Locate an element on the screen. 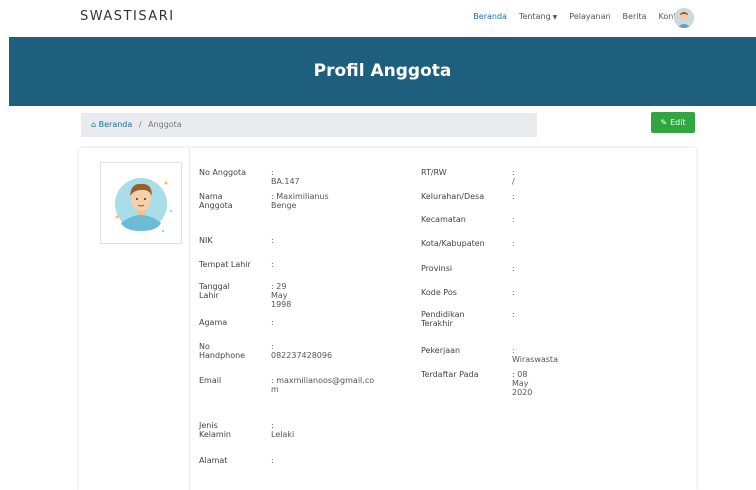 Image resolution: width=756 pixels, height=490 pixels. column-divider is located at coordinates (189, 319).